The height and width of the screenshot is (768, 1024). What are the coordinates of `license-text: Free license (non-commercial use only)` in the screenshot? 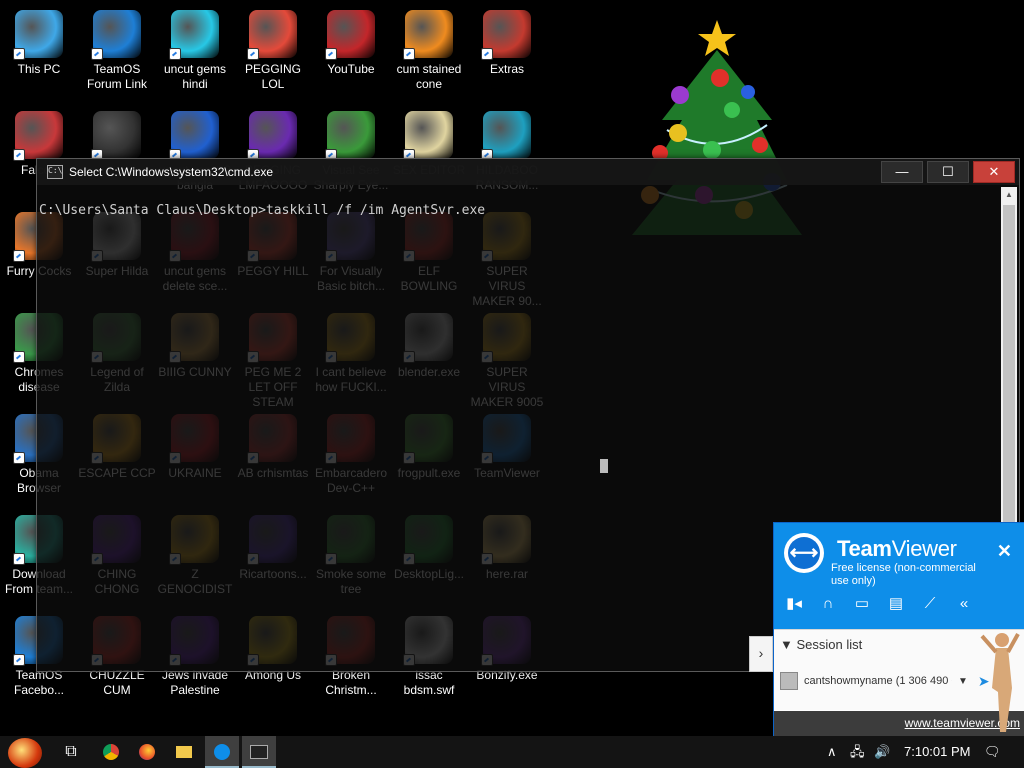 It's located at (903, 574).